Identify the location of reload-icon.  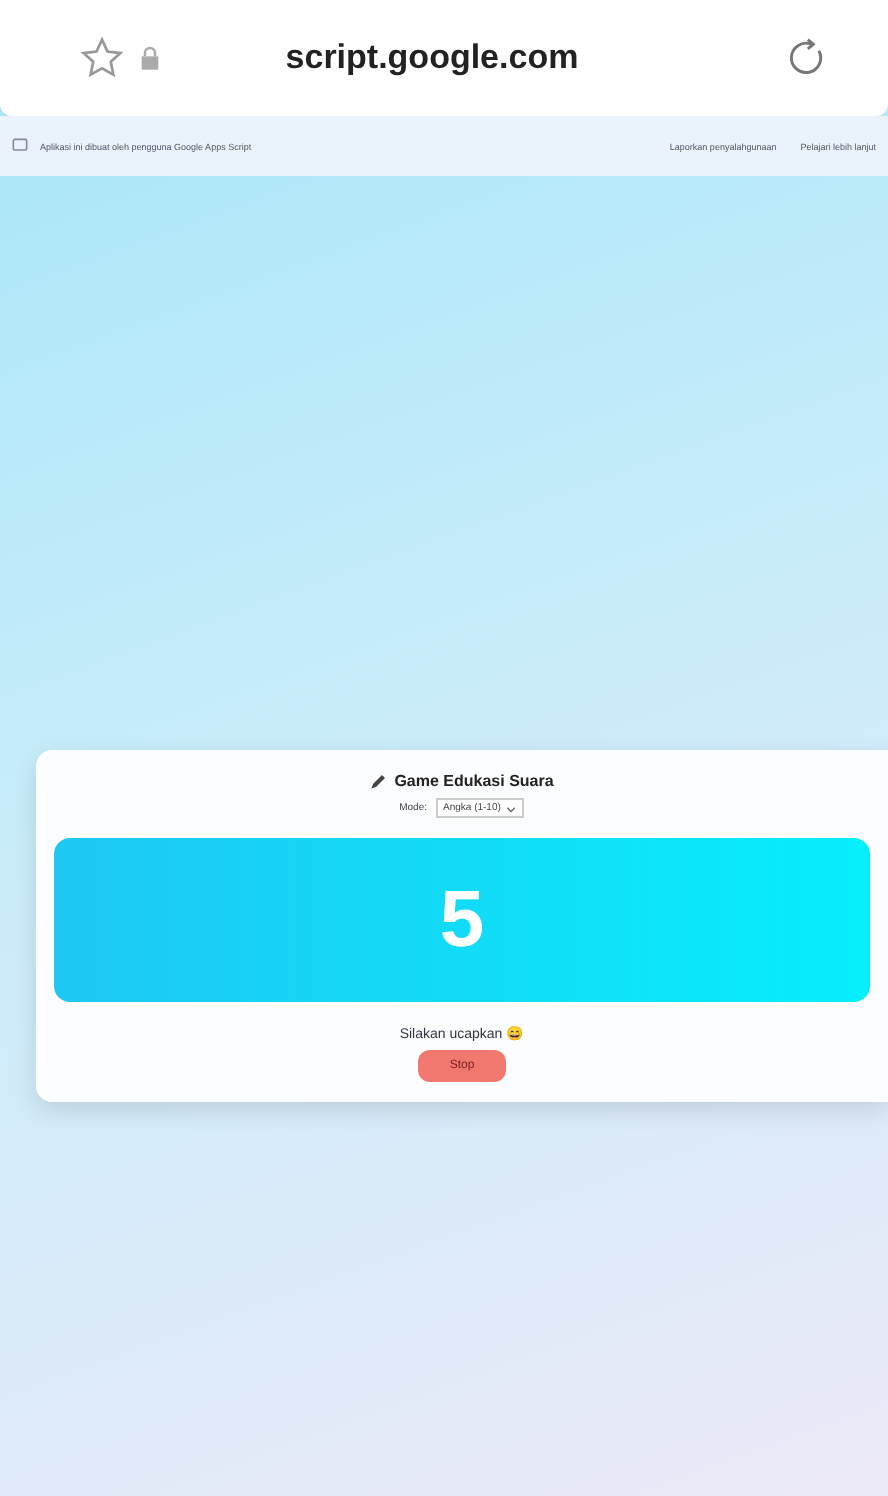
(806, 58).